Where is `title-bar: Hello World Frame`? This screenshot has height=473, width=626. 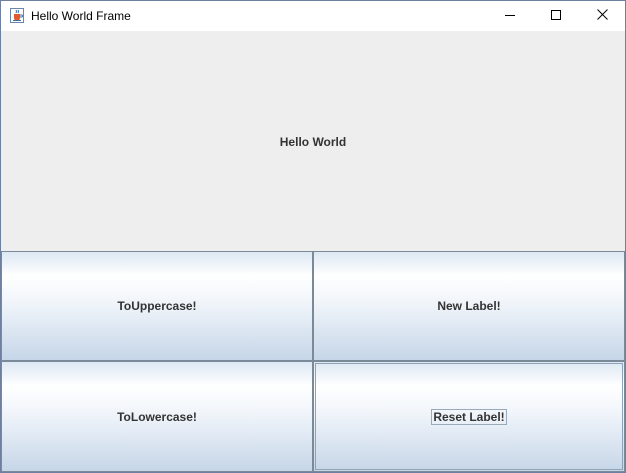
title-bar: Hello World Frame is located at coordinates (313, 16).